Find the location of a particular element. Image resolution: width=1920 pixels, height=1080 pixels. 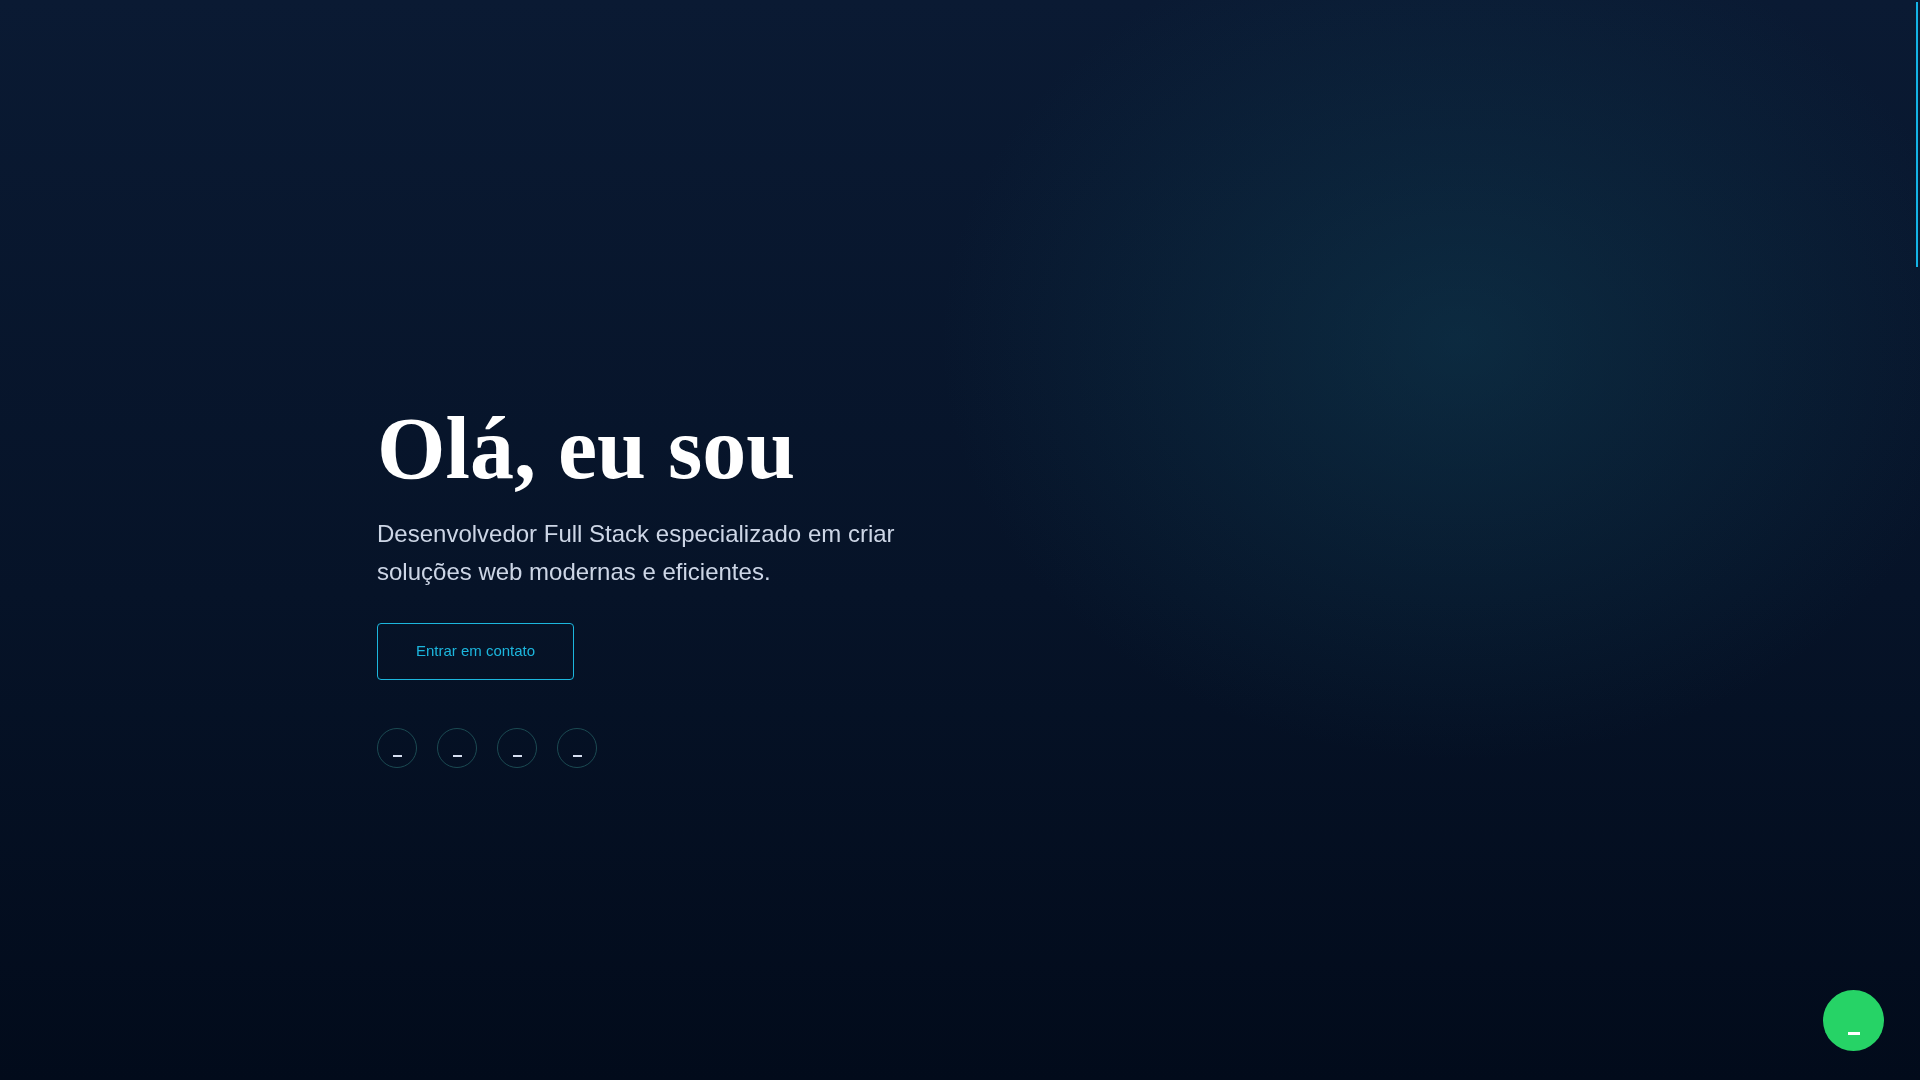

hero-heading: Olá, eu sou is located at coordinates (587, 449).